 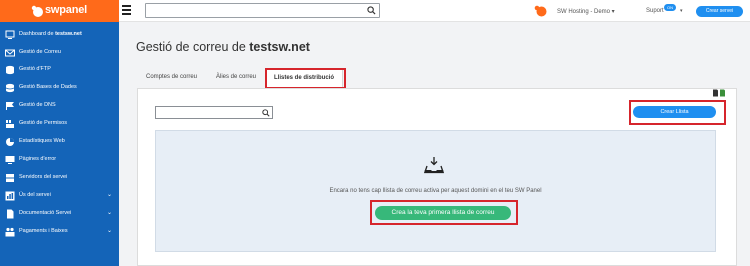 What do you see at coordinates (59, 106) in the screenshot?
I see `sidebar-item-dns: Gestió de DNS` at bounding box center [59, 106].